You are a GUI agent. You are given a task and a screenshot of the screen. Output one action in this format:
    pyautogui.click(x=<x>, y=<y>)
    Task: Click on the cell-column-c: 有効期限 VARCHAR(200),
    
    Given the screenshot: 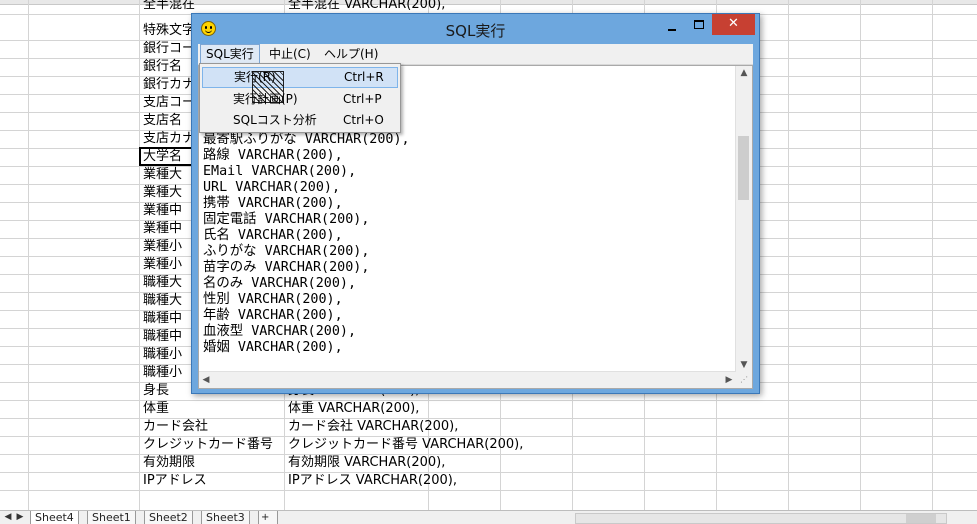 What is the action you would take?
    pyautogui.click(x=366, y=463)
    